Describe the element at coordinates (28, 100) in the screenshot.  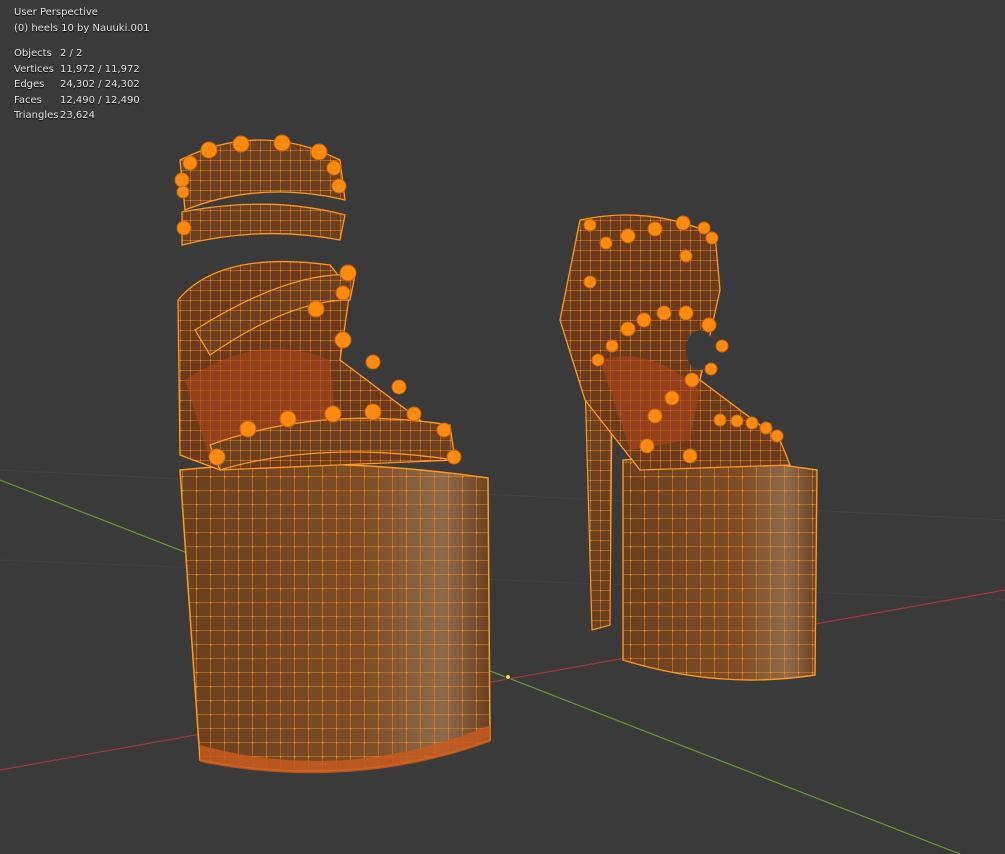
I see `stat-label: Faces` at that location.